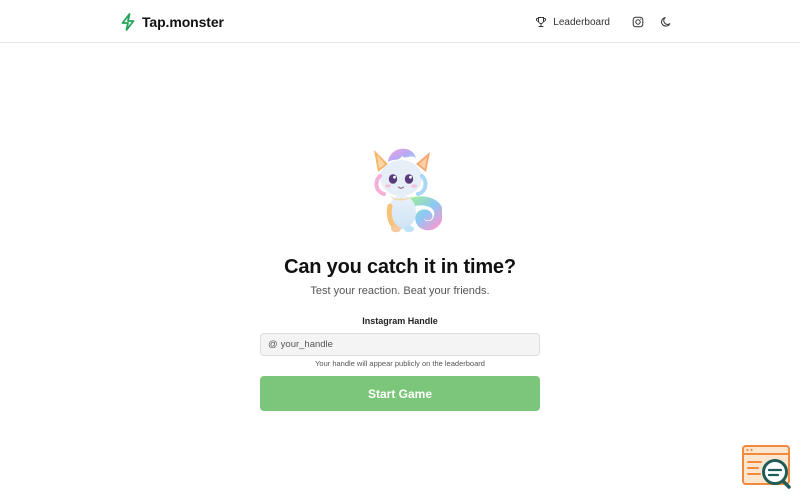 The image size is (800, 500). Describe the element at coordinates (273, 344) in the screenshot. I see `at-prefix: @` at that location.